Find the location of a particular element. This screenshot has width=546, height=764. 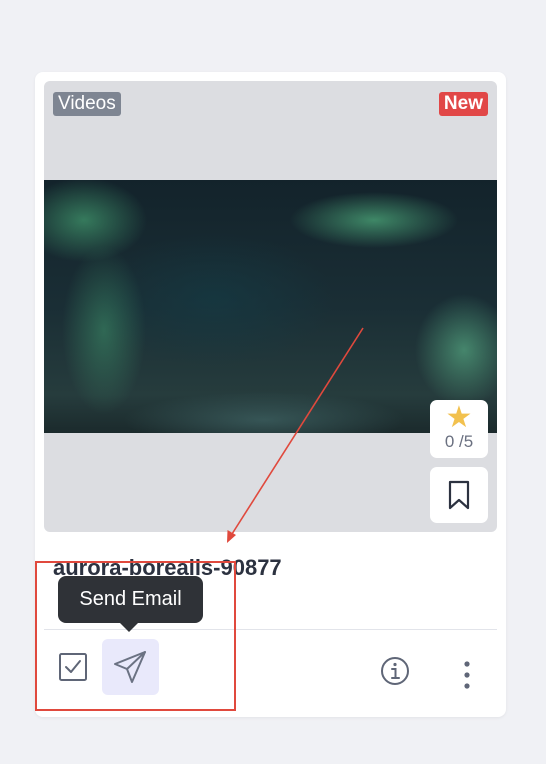

bookmark-button is located at coordinates (459, 495).